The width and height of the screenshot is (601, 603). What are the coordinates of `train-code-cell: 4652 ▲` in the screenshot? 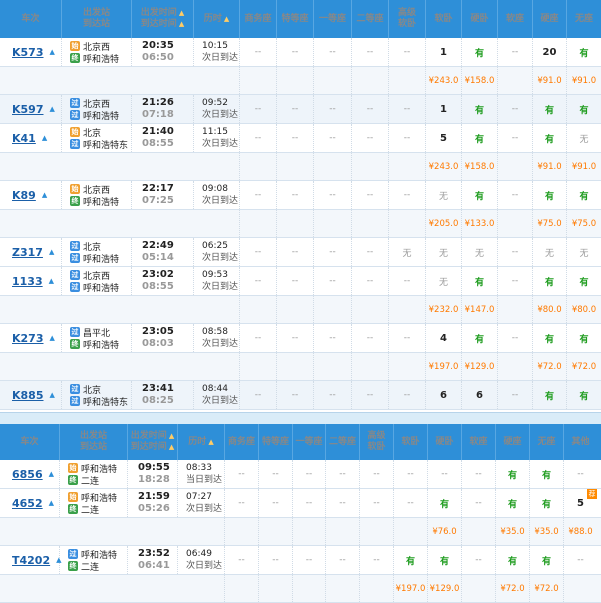 It's located at (30, 503).